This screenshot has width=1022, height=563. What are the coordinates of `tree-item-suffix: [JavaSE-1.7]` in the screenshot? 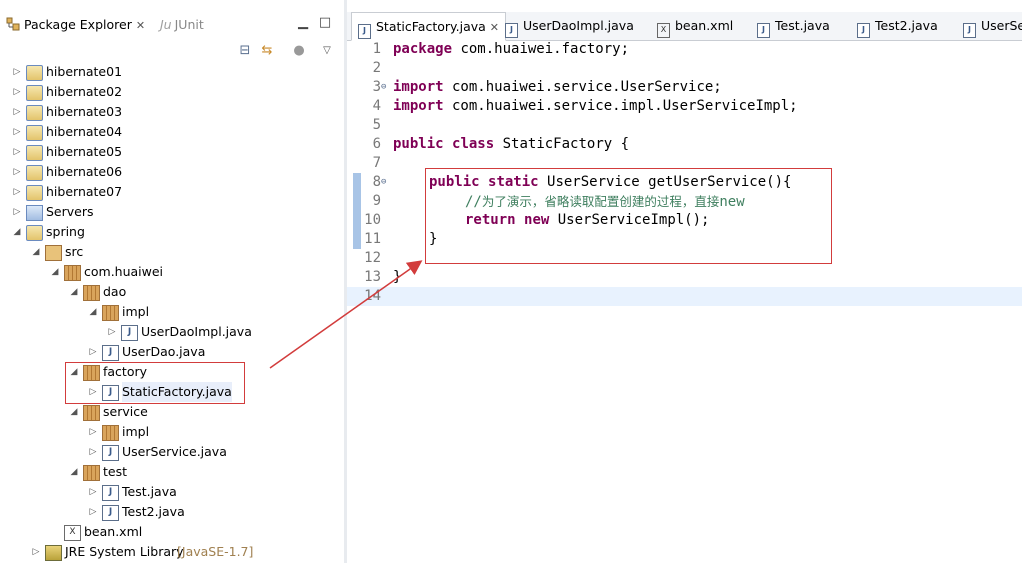 It's located at (215, 551).